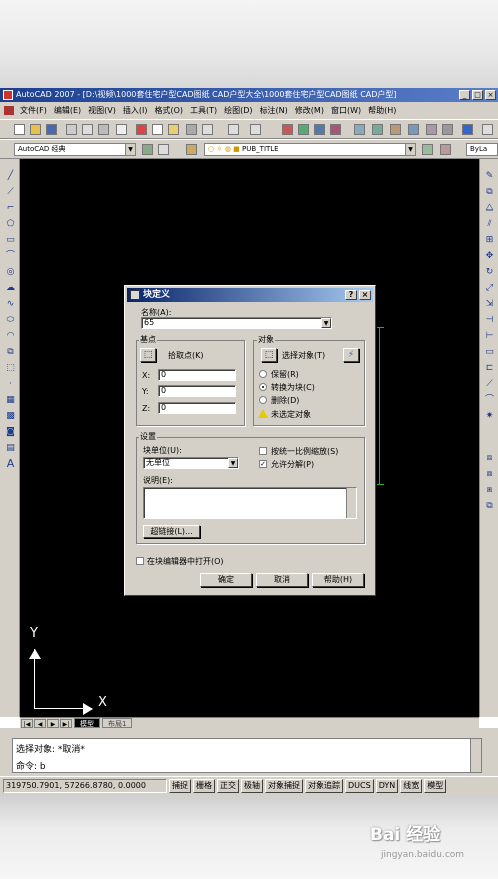 This screenshot has height=879, width=498. Describe the element at coordinates (147, 149) in the screenshot. I see `workspace-settings-icon` at that location.